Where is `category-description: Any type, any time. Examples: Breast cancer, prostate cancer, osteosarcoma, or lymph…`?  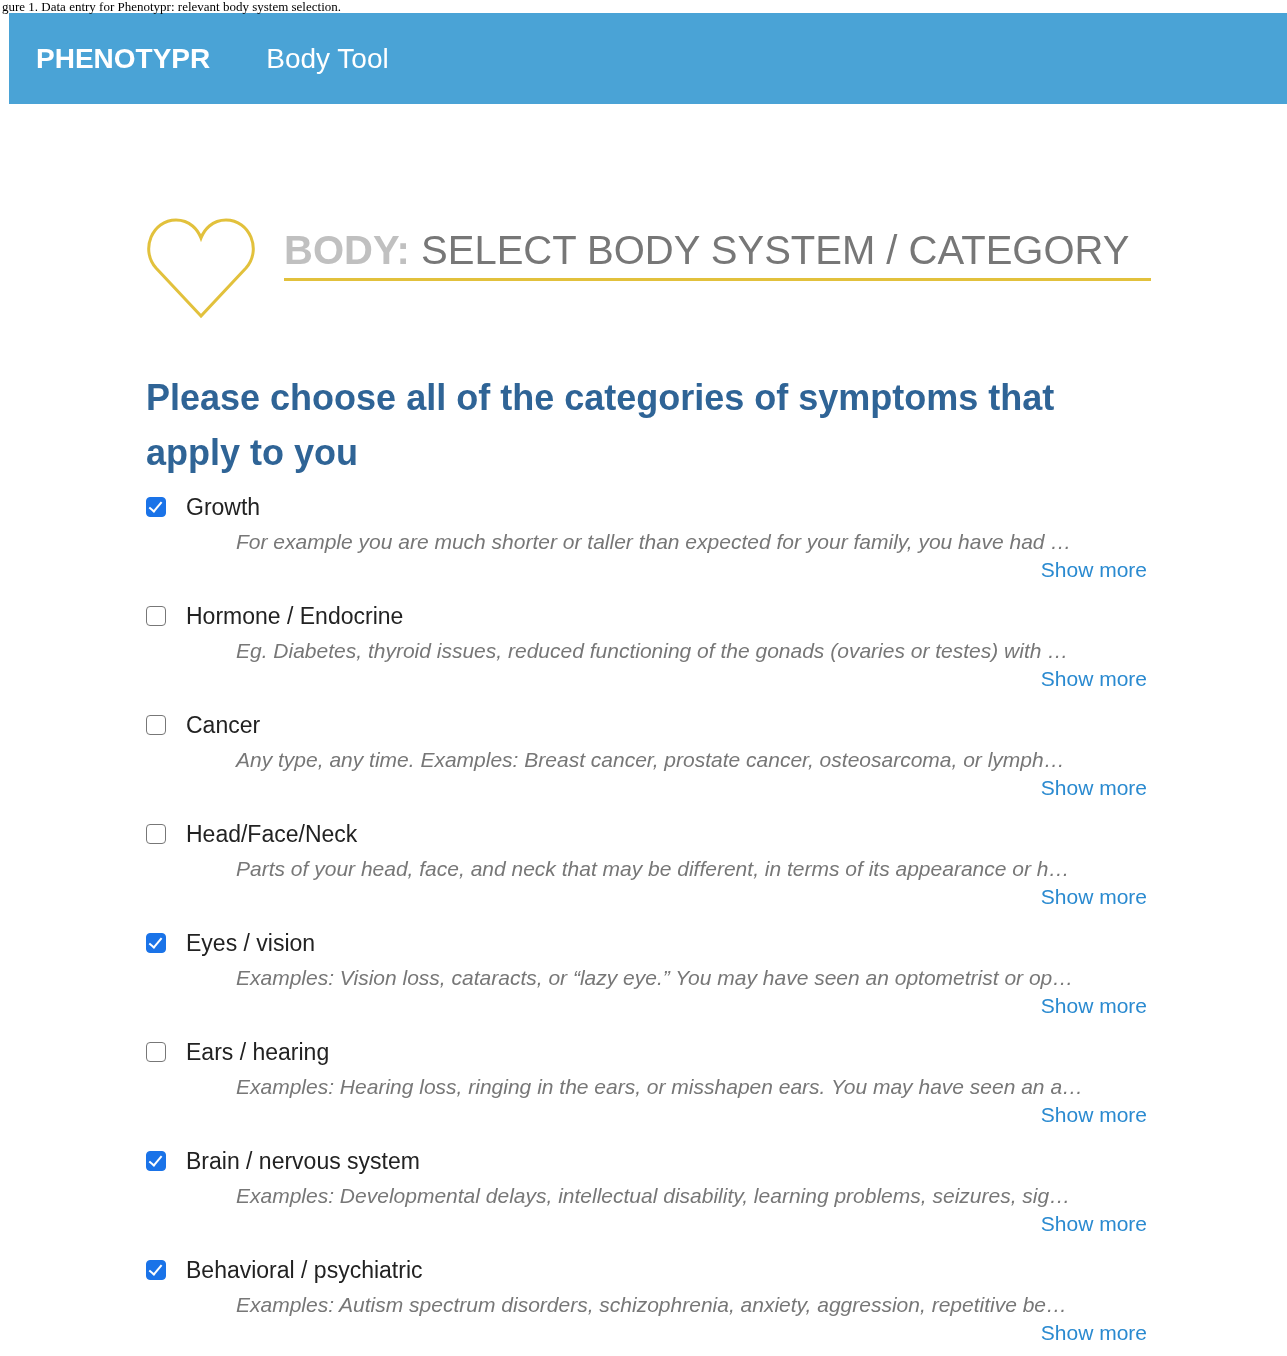
category-description: Any type, any time. Examples: Breast cancer, prostate cancer, osteosarcoma, or lymph… is located at coordinates (651, 760).